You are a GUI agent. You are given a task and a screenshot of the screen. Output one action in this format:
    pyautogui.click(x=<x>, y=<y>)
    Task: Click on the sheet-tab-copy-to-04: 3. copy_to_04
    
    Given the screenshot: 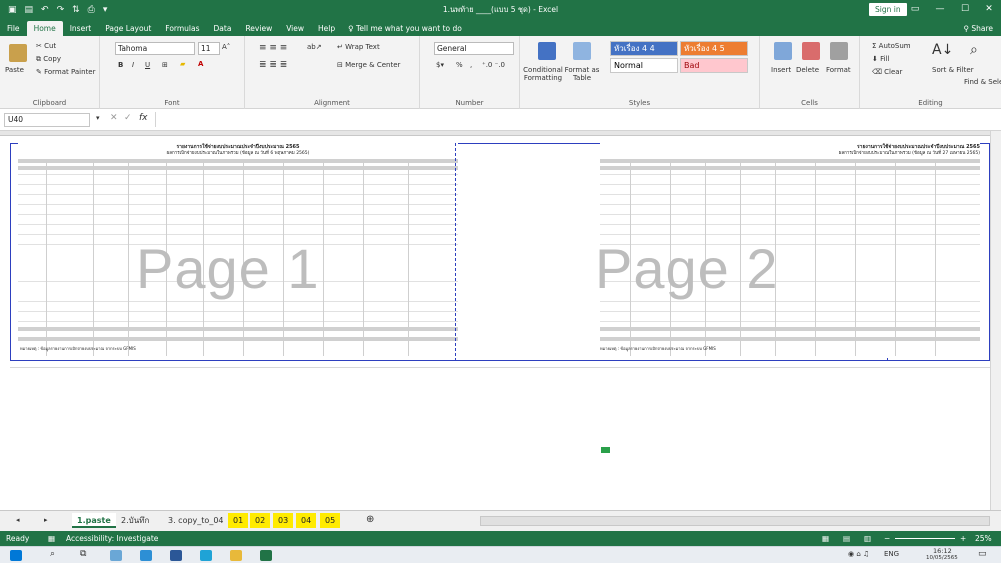 What is the action you would take?
    pyautogui.click(x=196, y=520)
    